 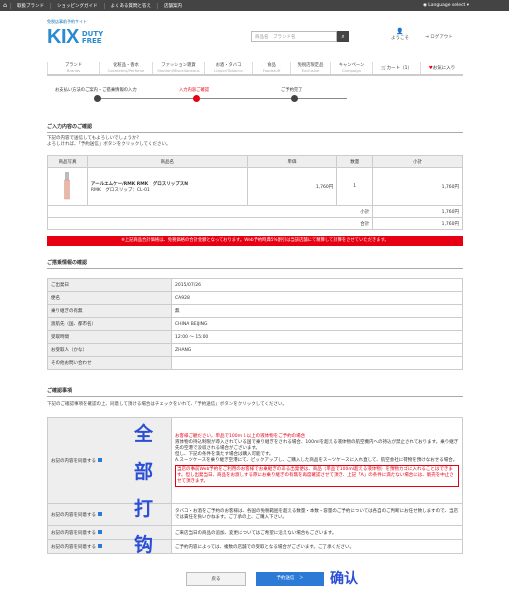 What do you see at coordinates (210, 223) in the screenshot?
I see `total-label: 合計` at bounding box center [210, 223].